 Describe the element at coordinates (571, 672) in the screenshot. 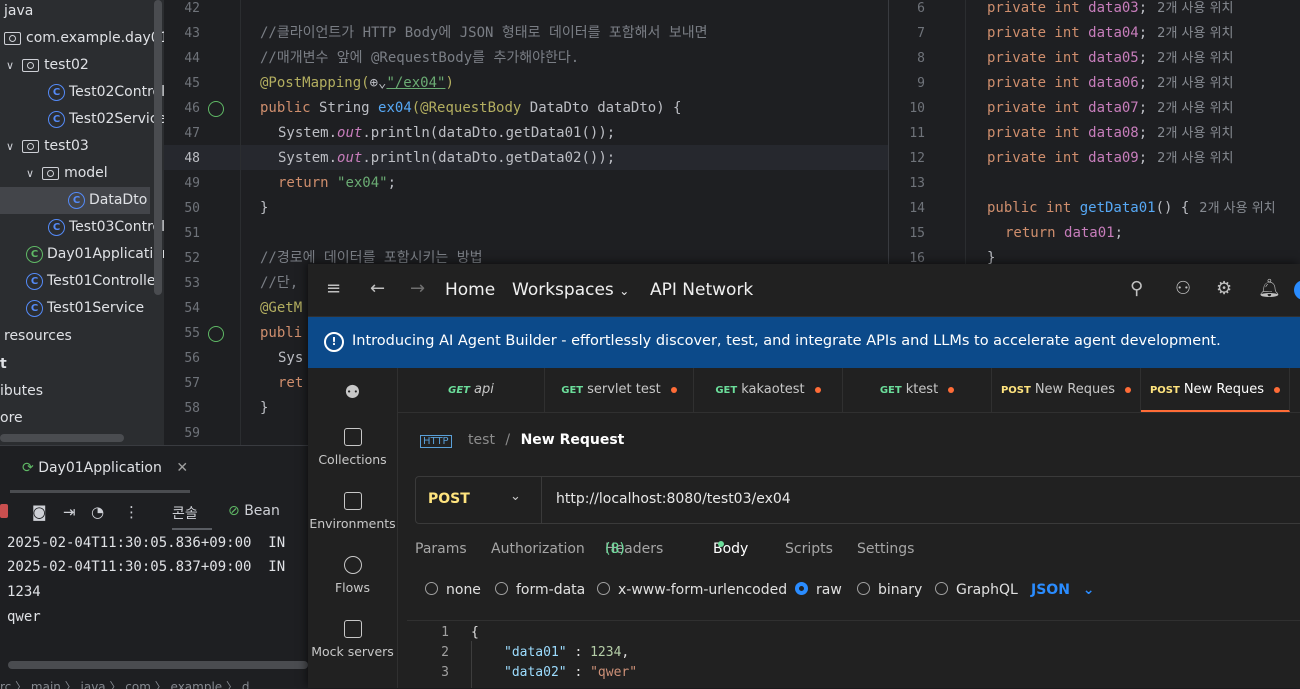

I see `json-line-3: "data02" : "qwer"` at that location.